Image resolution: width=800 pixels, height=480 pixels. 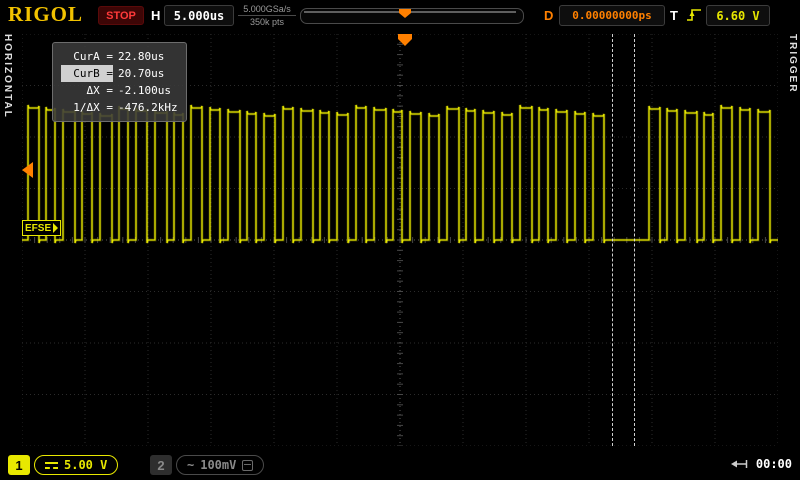 What do you see at coordinates (87, 73) in the screenshot?
I see `cursor-b-label: CurB =` at bounding box center [87, 73].